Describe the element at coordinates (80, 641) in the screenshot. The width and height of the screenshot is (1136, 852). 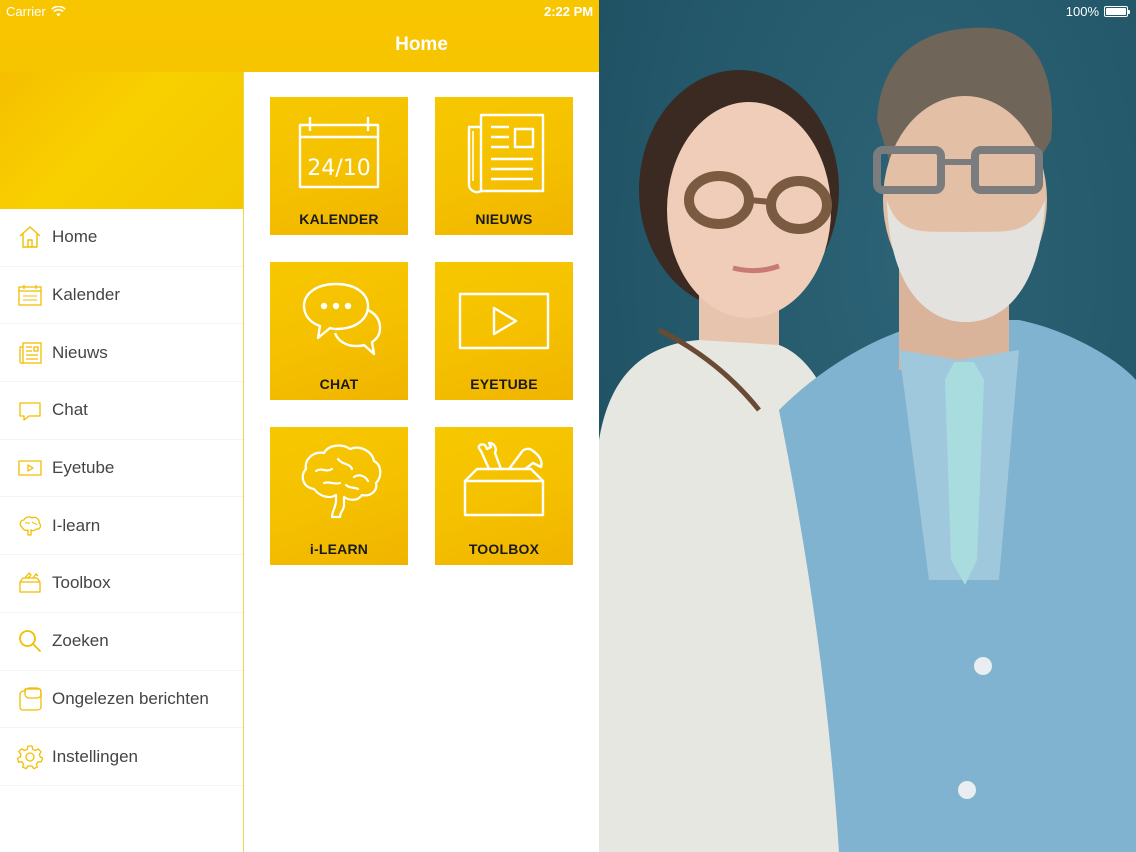
I see `sidebar-item-label: Zoeken` at that location.